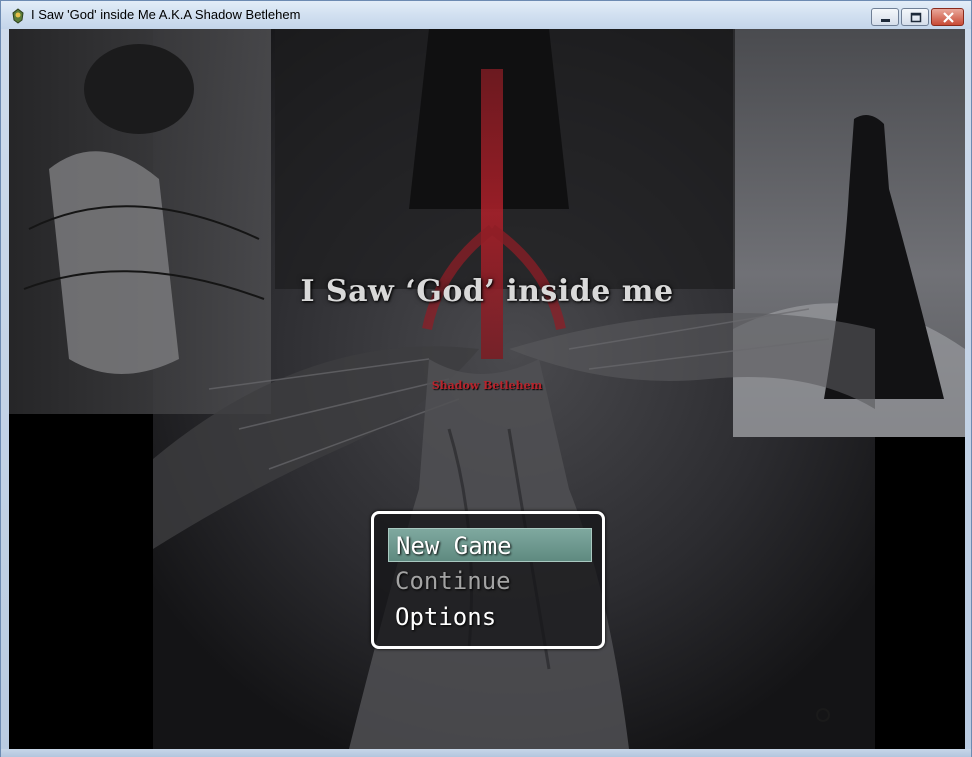  Describe the element at coordinates (487, 291) in the screenshot. I see `game-title: I Saw ‘God’ inside me` at that location.